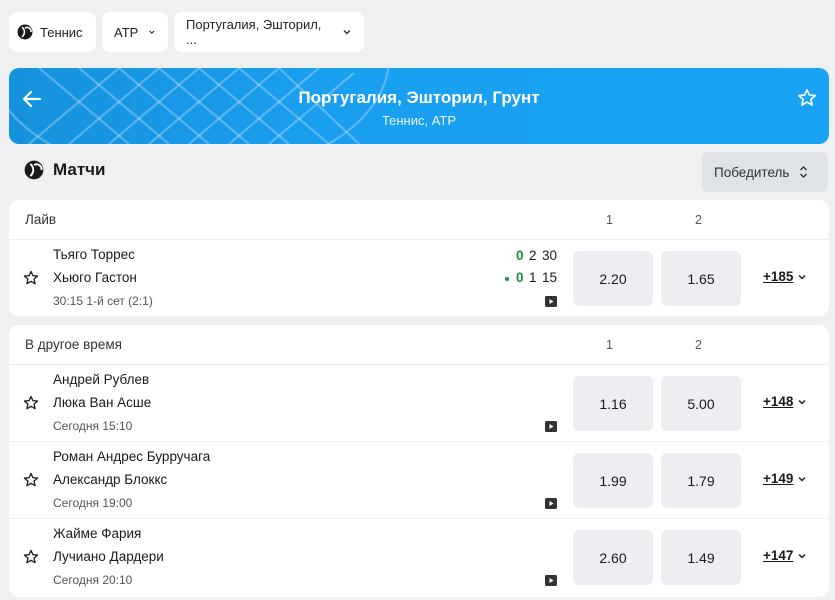 Image resolution: width=835 pixels, height=600 pixels. What do you see at coordinates (520, 277) in the screenshot?
I see `player-2-sets: 0` at bounding box center [520, 277].